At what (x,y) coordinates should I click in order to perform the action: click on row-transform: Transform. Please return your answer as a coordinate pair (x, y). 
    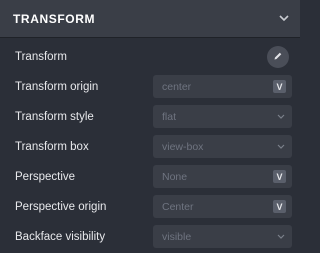
    Looking at the image, I should click on (150, 56).